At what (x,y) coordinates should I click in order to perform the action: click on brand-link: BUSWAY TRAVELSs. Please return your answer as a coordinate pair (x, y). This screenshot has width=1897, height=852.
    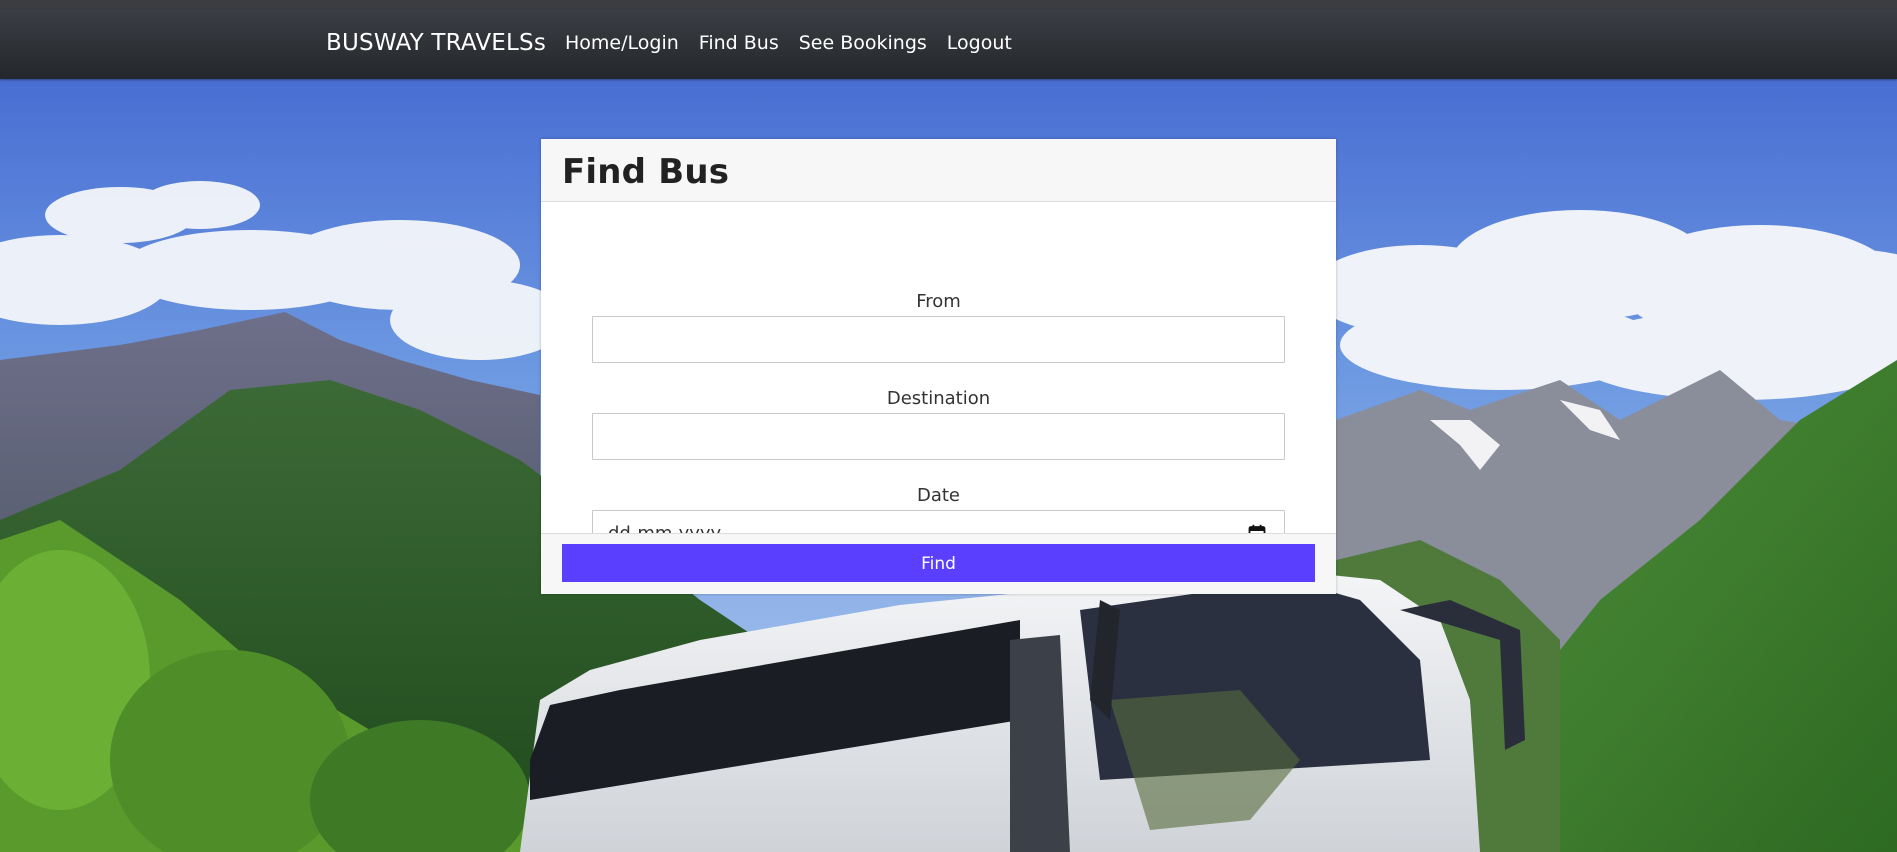
    Looking at the image, I should click on (436, 43).